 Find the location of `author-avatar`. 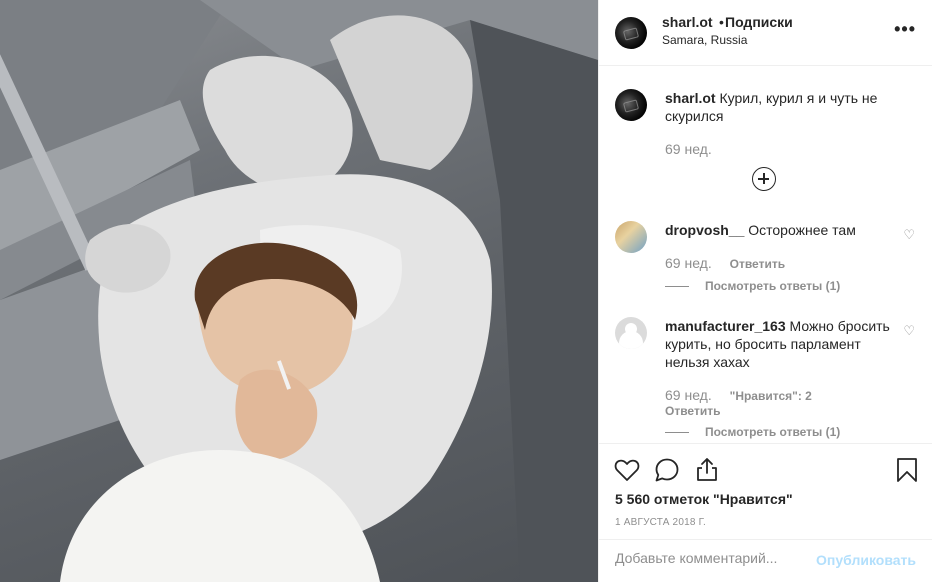

author-avatar is located at coordinates (631, 33).